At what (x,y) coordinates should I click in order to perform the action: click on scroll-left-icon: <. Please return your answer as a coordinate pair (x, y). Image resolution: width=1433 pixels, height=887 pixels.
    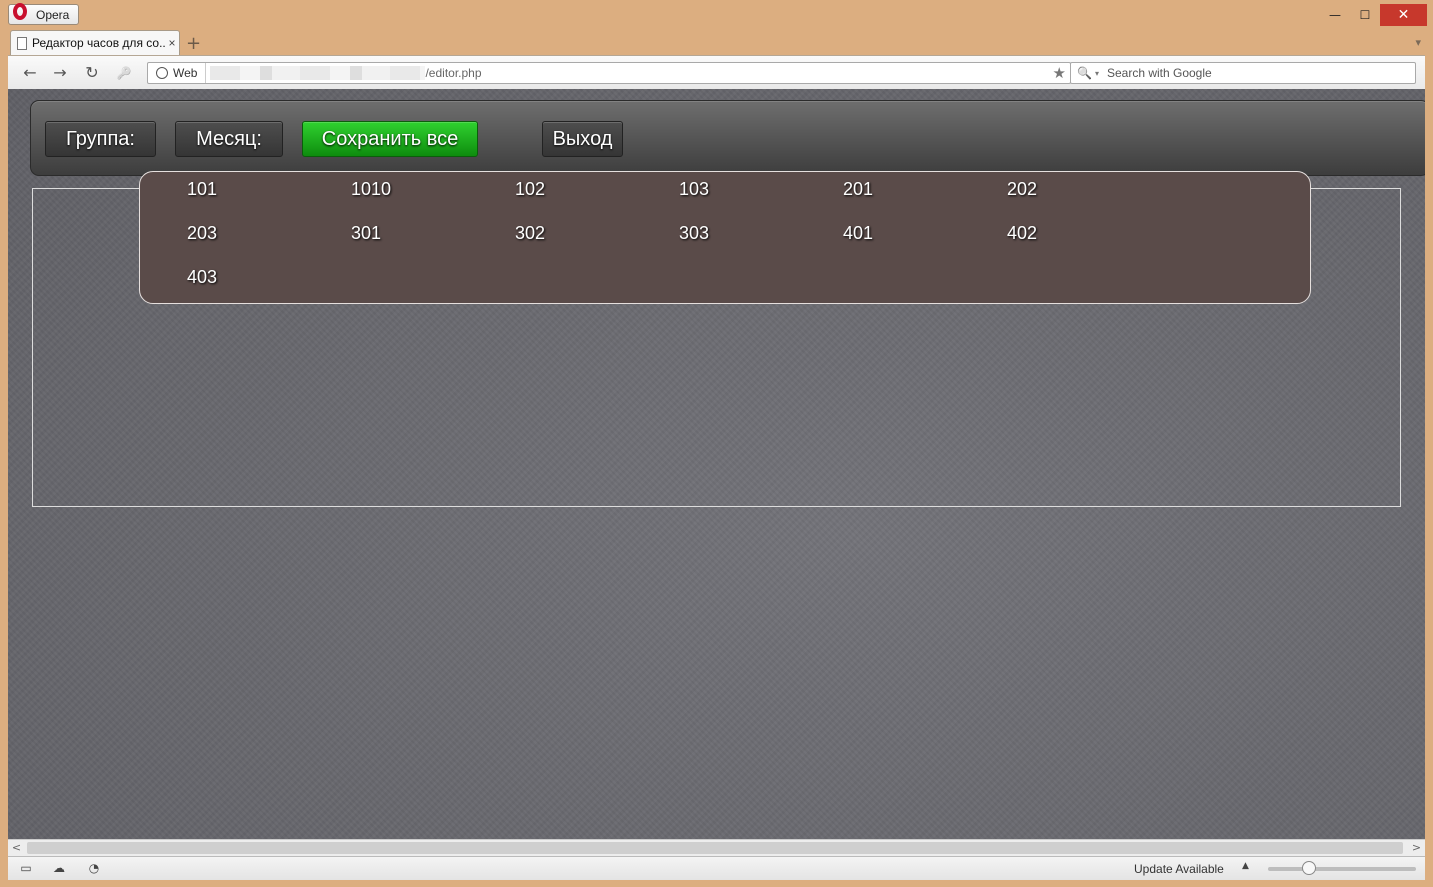
    Looking at the image, I should click on (16, 848).